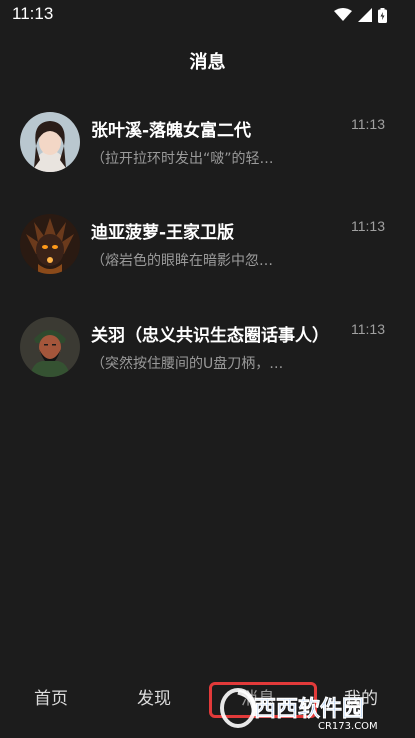 This screenshot has width=415, height=738. What do you see at coordinates (51, 696) in the screenshot?
I see `tab-home: 首页` at bounding box center [51, 696].